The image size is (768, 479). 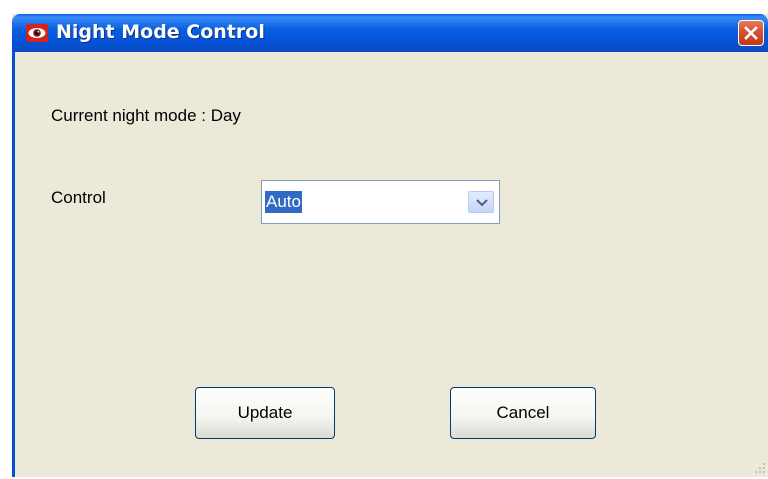 I want to click on close-icon, so click(x=751, y=33).